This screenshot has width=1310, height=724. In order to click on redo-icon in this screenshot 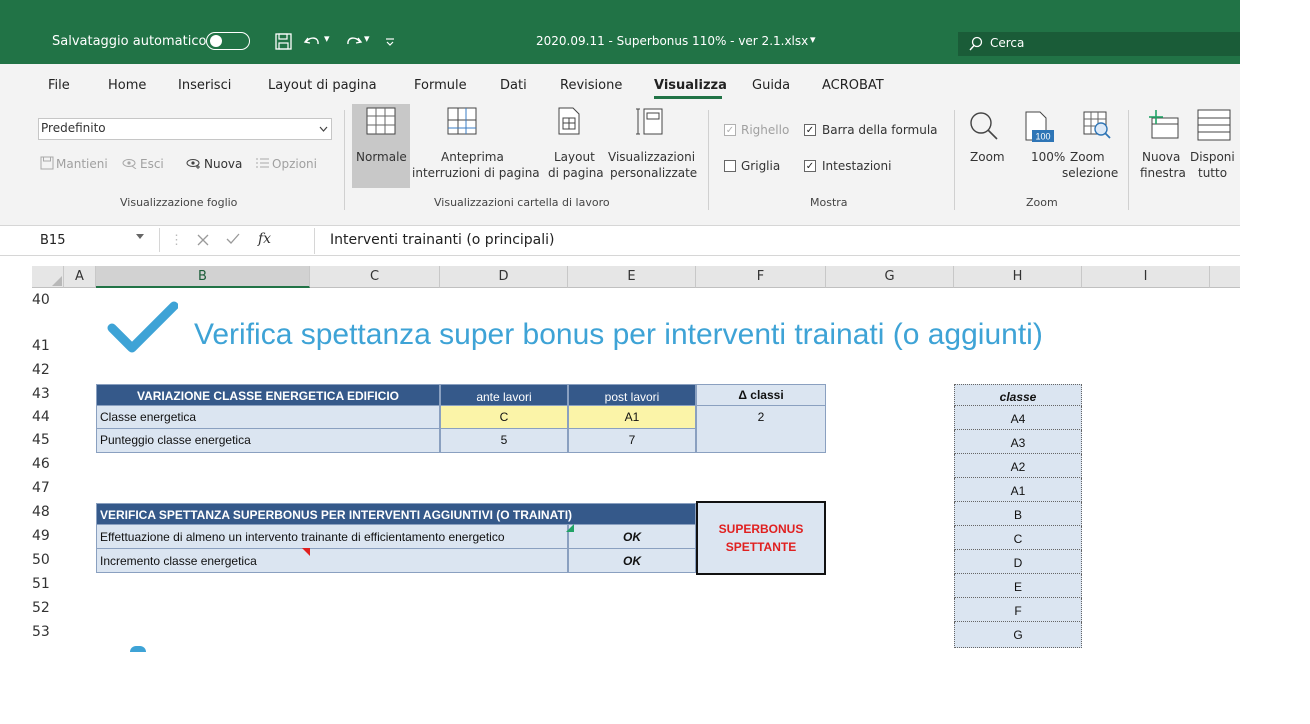, I will do `click(353, 42)`.